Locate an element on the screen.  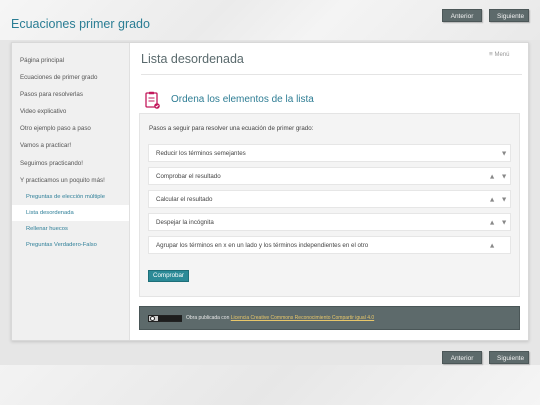
sortable-item: Comprobar el resultado ▲ ▼ is located at coordinates (329, 176).